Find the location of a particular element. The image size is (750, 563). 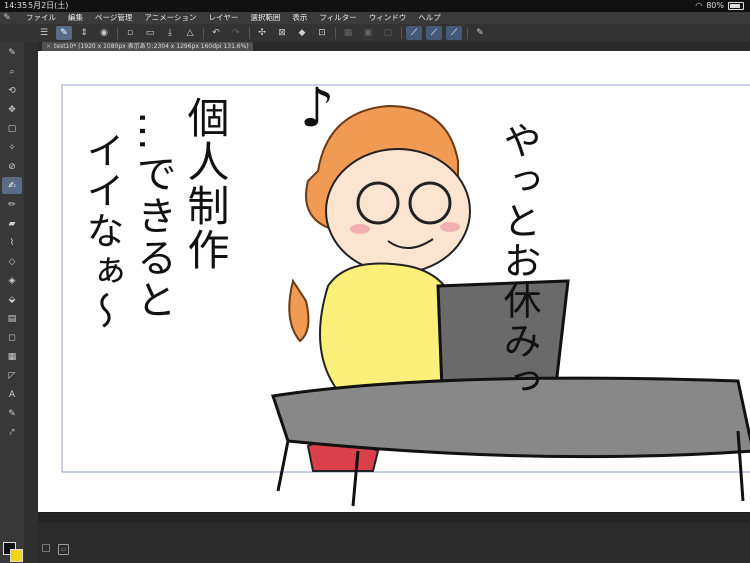

text-tool-icon: A is located at coordinates (12, 394).